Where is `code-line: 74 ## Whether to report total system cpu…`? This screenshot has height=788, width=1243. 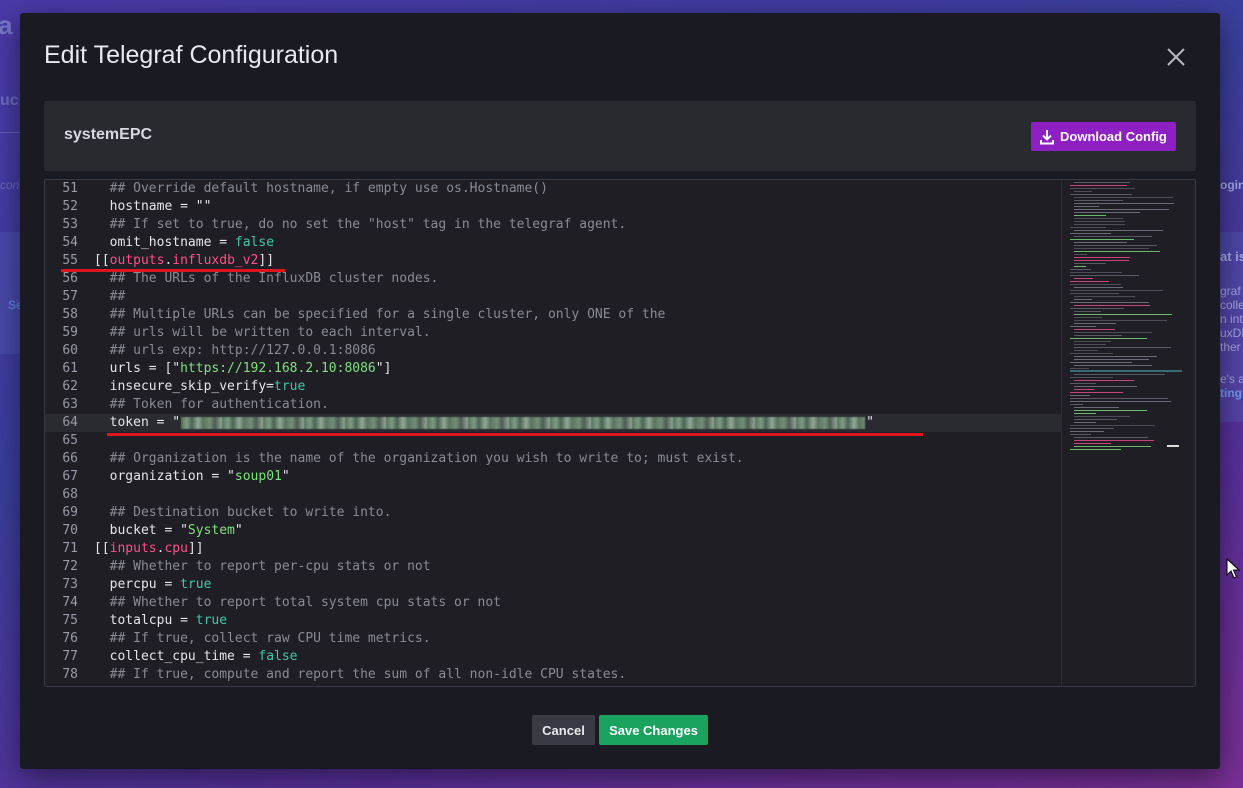
code-line: 74 ## Whether to report total system cpu… is located at coordinates (553, 603).